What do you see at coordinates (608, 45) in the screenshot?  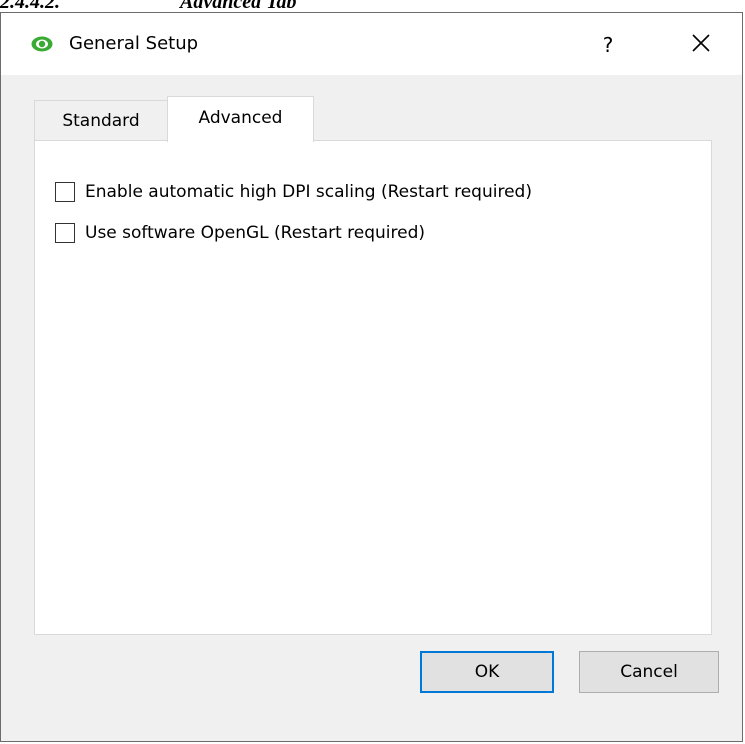 I see `help-button: ?` at bounding box center [608, 45].